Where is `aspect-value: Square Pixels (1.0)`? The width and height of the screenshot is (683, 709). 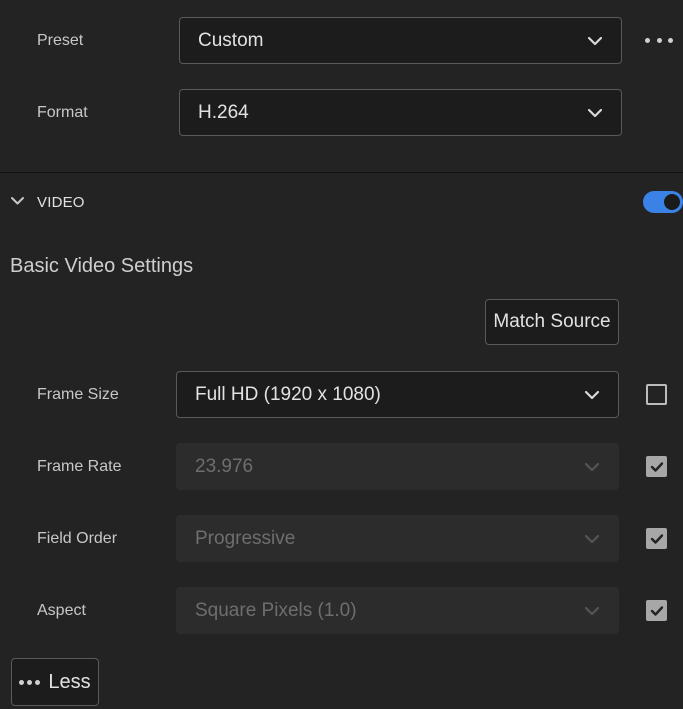
aspect-value: Square Pixels (1.0) is located at coordinates (276, 610).